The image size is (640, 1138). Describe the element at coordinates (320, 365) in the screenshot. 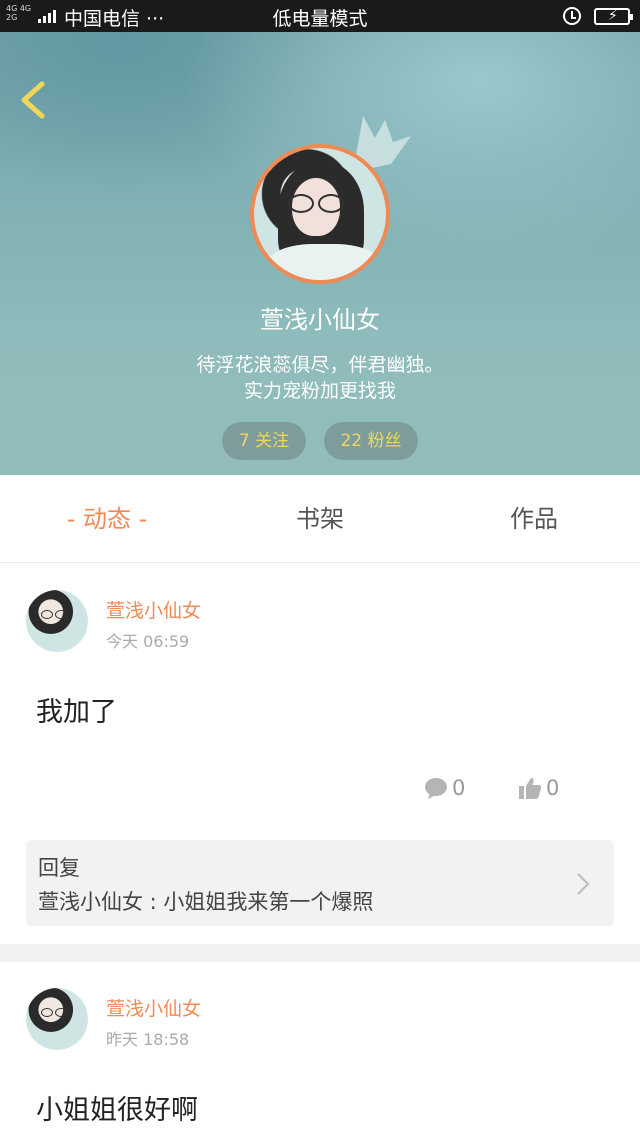

I see `bio-line-1: 待浮花浪蕊俱尽，伴君幽独。` at that location.